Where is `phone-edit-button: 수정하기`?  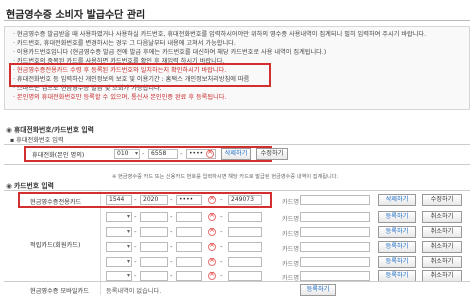
phone-edit-button: 수정하기 is located at coordinates (272, 154).